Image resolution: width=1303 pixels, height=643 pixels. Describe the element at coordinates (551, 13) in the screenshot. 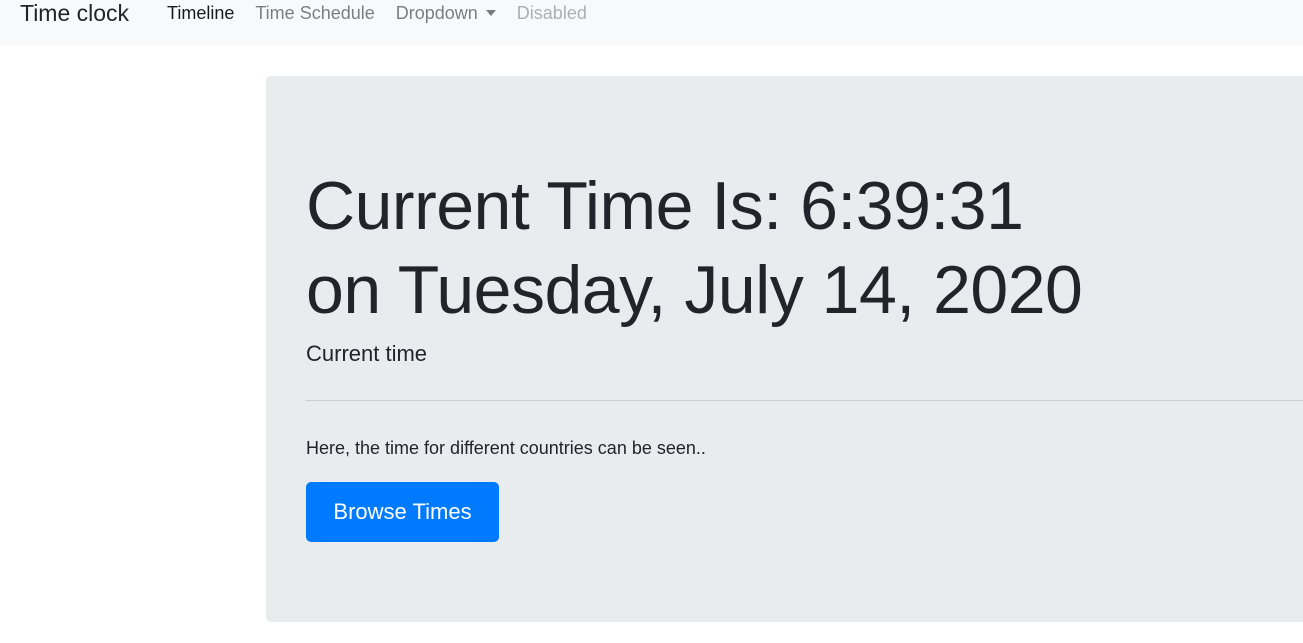

I see `nav-link-disabled: Disabled` at that location.